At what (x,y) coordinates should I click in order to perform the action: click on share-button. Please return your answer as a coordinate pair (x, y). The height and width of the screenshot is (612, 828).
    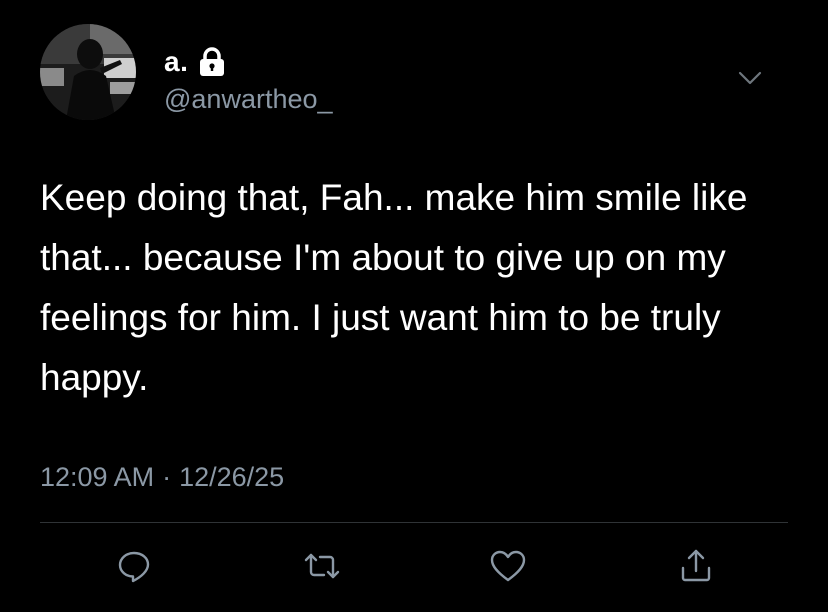
    Looking at the image, I should click on (696, 566).